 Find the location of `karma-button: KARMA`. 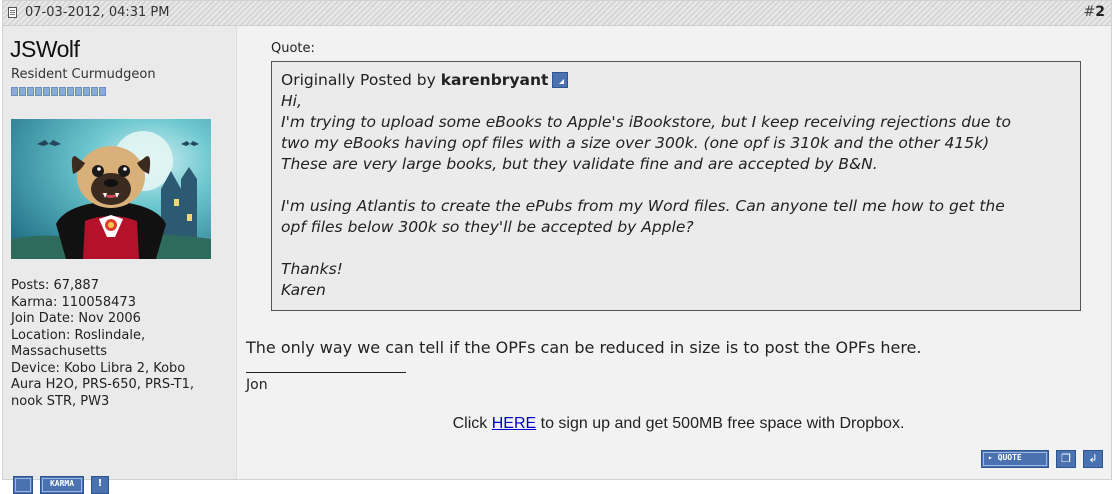

karma-button: KARMA is located at coordinates (62, 485).